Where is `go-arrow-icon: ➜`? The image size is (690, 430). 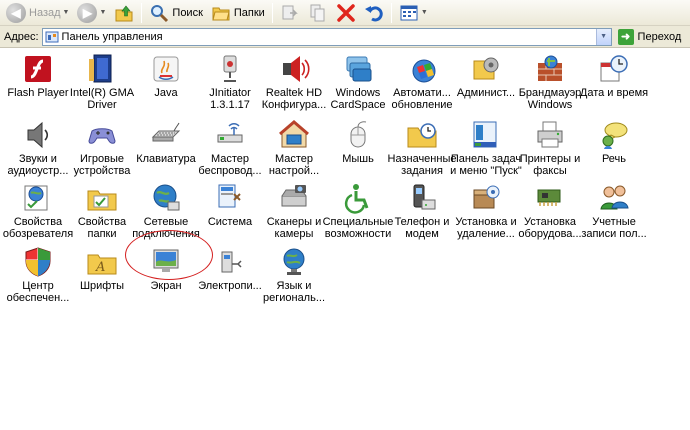 go-arrow-icon: ➜ is located at coordinates (625, 36).